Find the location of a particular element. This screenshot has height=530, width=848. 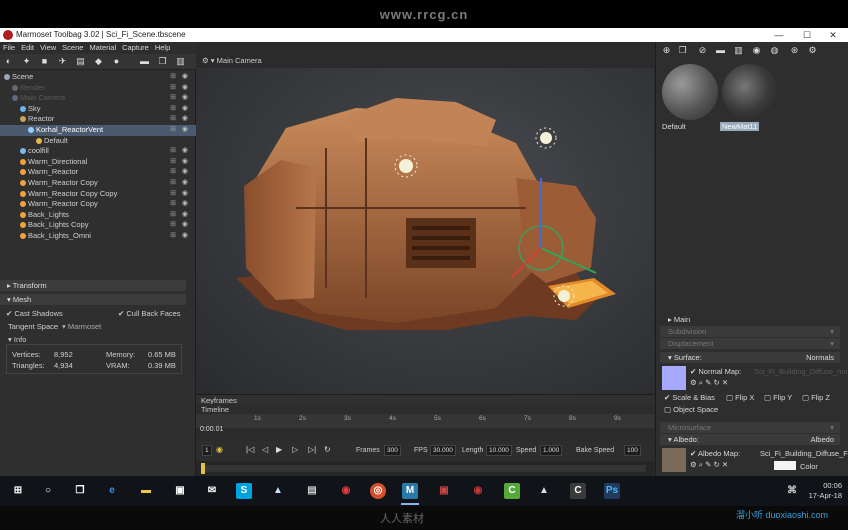

close-button: ✕ is located at coordinates (833, 35).